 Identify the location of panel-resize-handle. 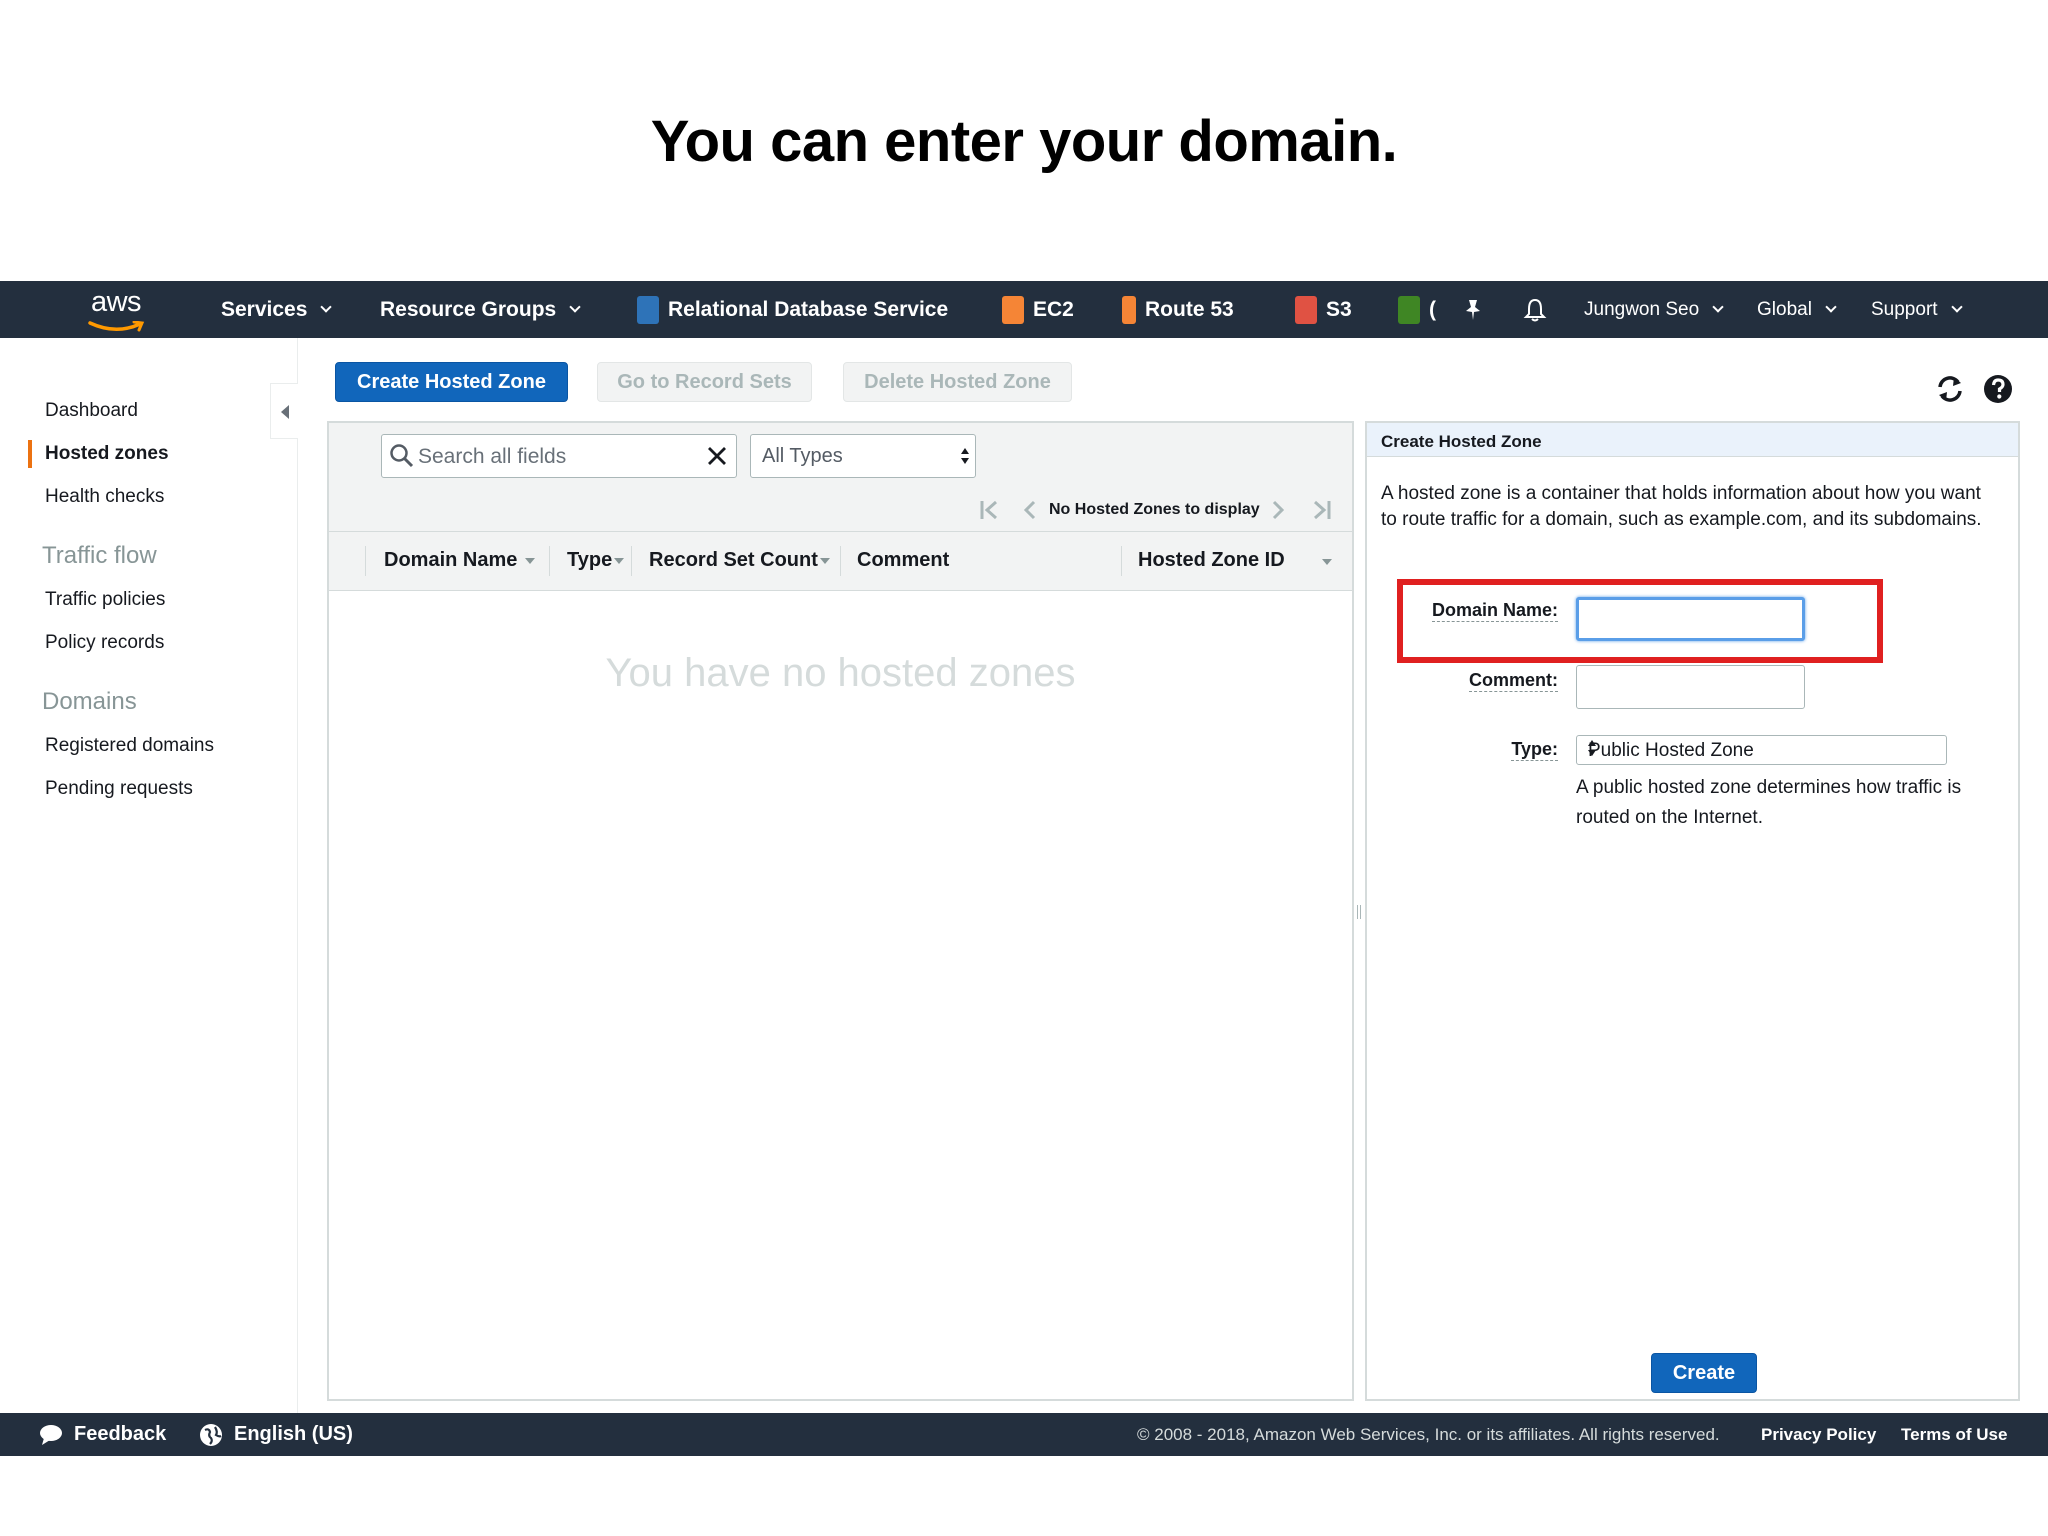
(1359, 912).